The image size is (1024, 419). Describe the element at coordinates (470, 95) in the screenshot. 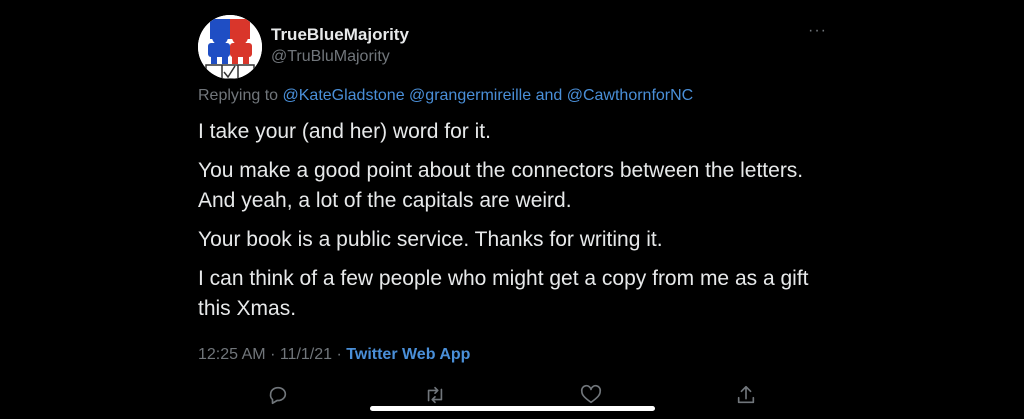

I see `mention-link: @grangermireille` at that location.